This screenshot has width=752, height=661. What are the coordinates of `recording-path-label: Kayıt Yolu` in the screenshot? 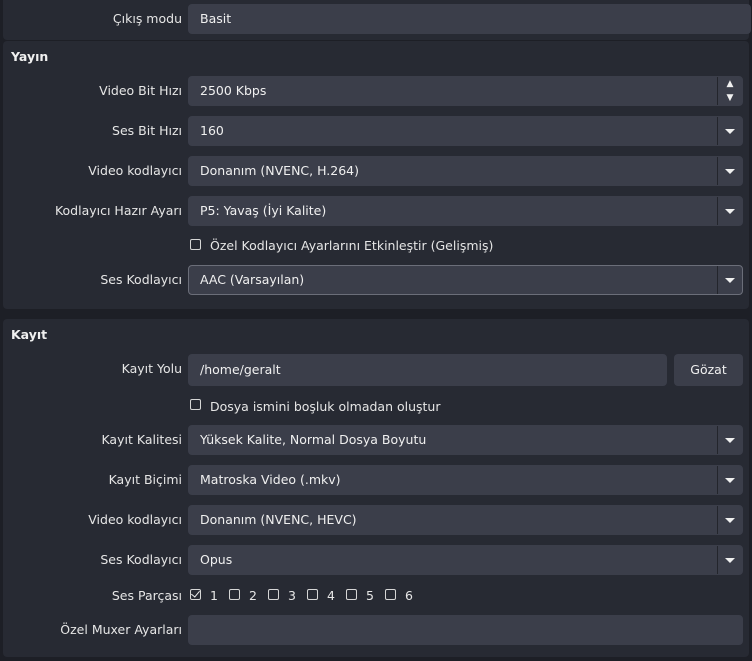 It's located at (151, 368).